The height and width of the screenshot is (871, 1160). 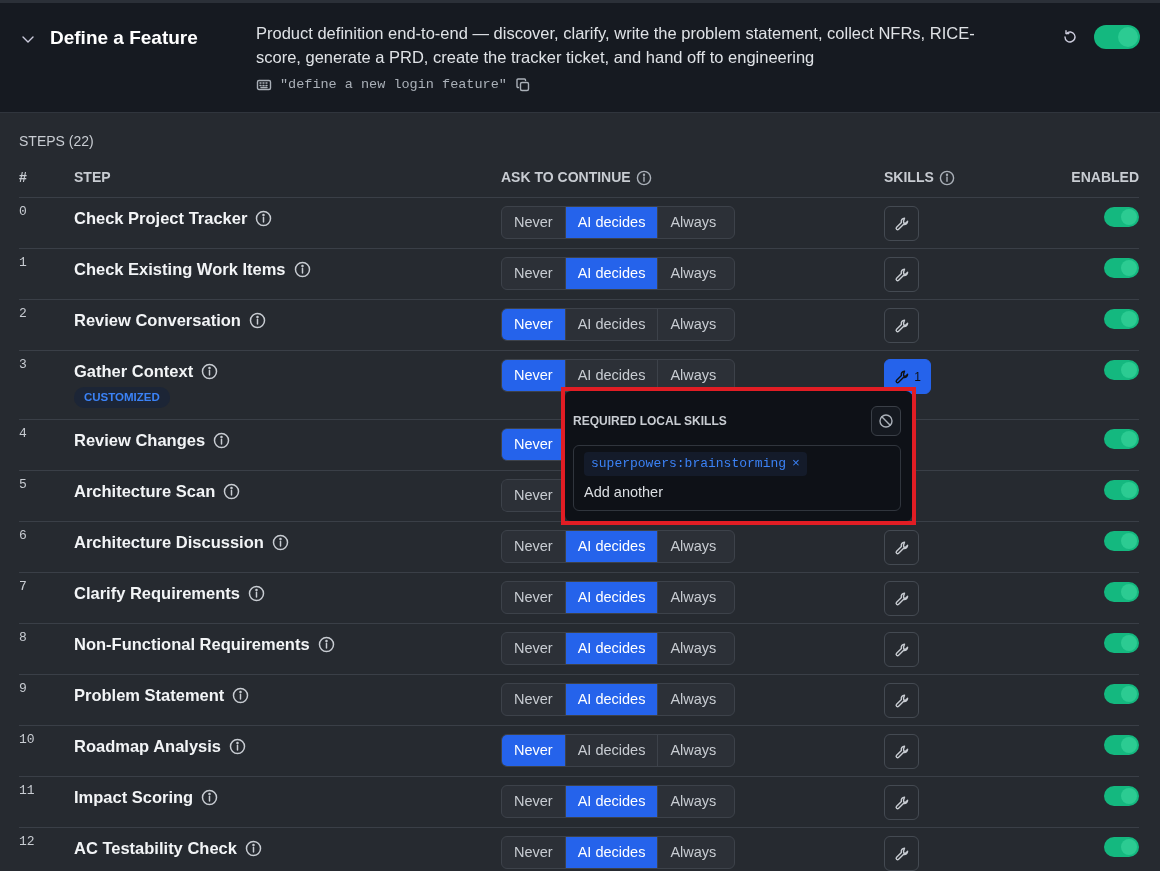 I want to click on feature-title: Define a Feature, so click(x=124, y=38).